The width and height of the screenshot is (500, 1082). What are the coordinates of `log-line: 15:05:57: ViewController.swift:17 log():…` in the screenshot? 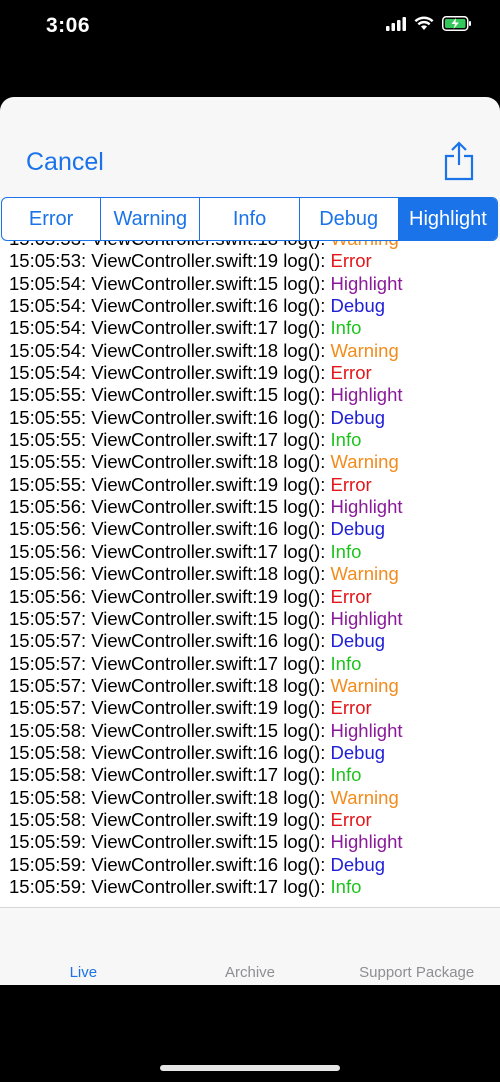 It's located at (206, 664).